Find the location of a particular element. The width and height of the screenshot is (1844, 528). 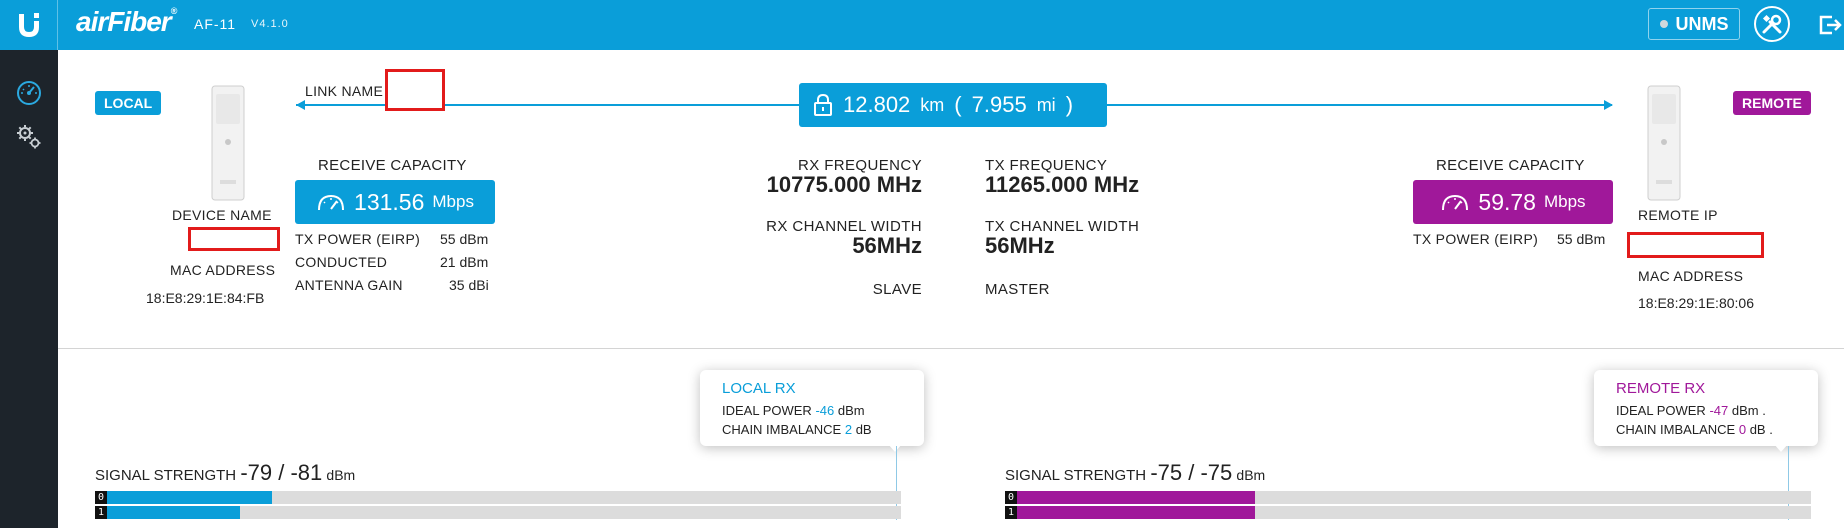

local-tx-power-value: 55 dBm is located at coordinates (464, 239).